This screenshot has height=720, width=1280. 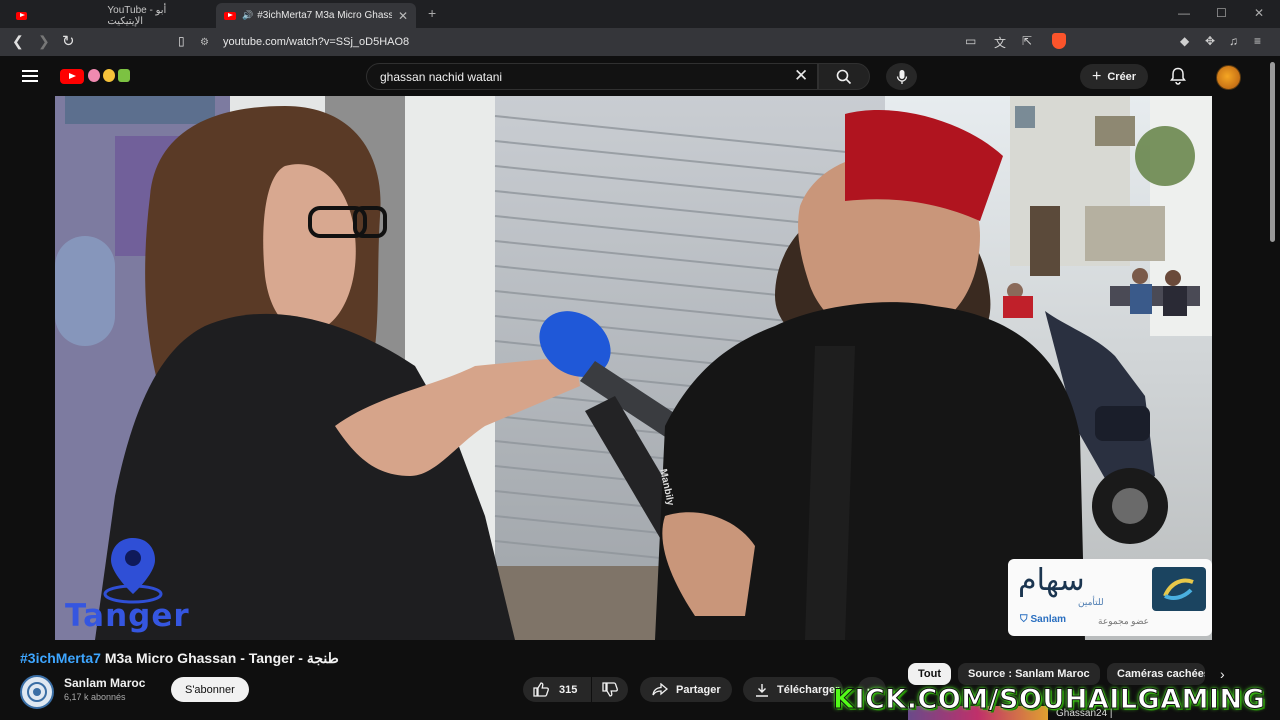 What do you see at coordinates (44, 41) in the screenshot?
I see `forward-icon: ❯` at bounding box center [44, 41].